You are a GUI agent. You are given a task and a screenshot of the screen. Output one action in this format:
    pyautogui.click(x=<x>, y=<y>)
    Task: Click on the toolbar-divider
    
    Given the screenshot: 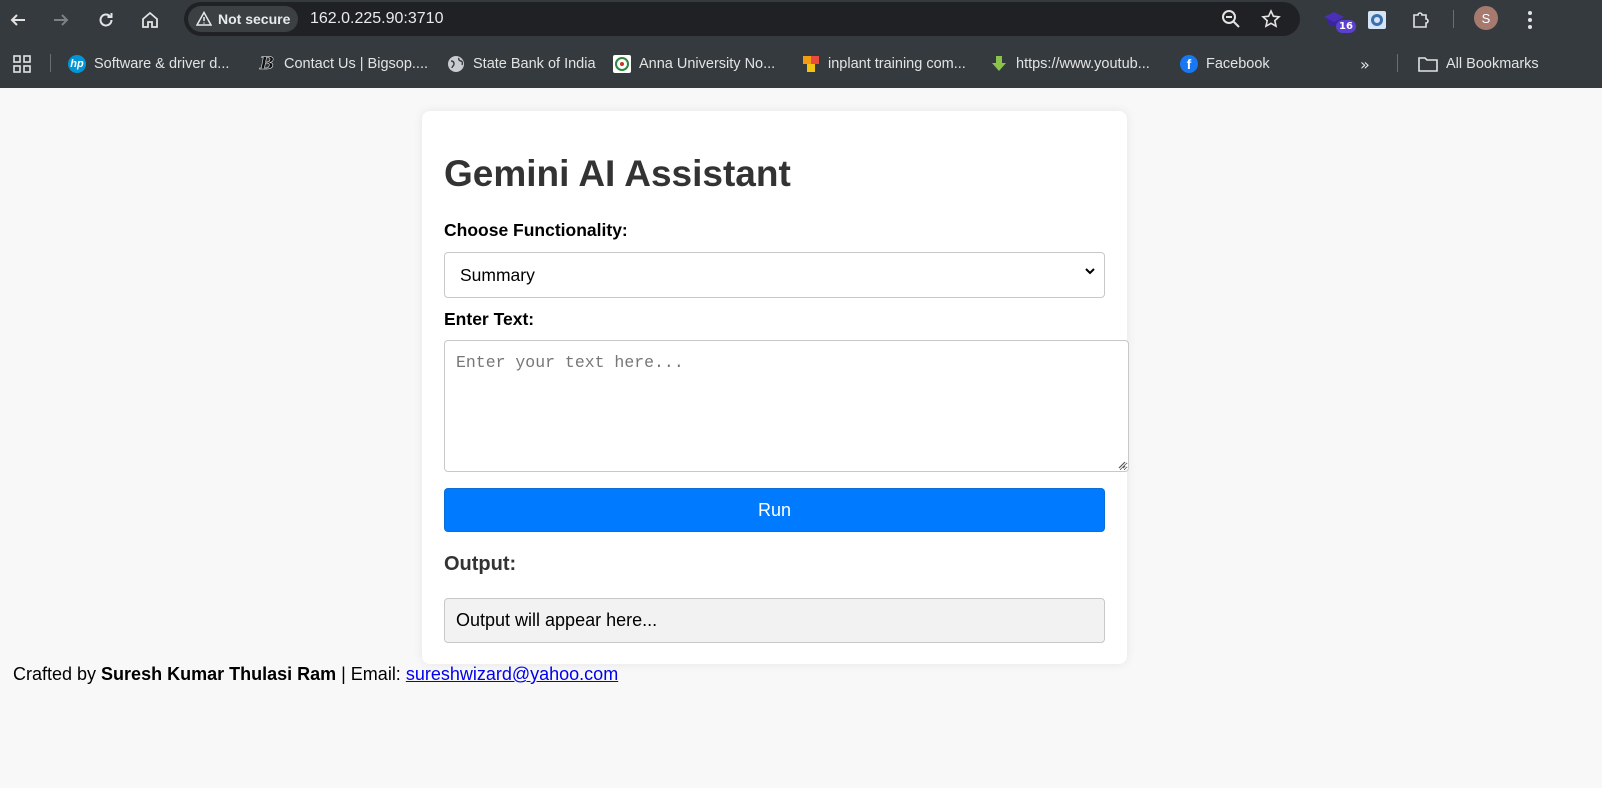 What is the action you would take?
    pyautogui.click(x=1453, y=19)
    